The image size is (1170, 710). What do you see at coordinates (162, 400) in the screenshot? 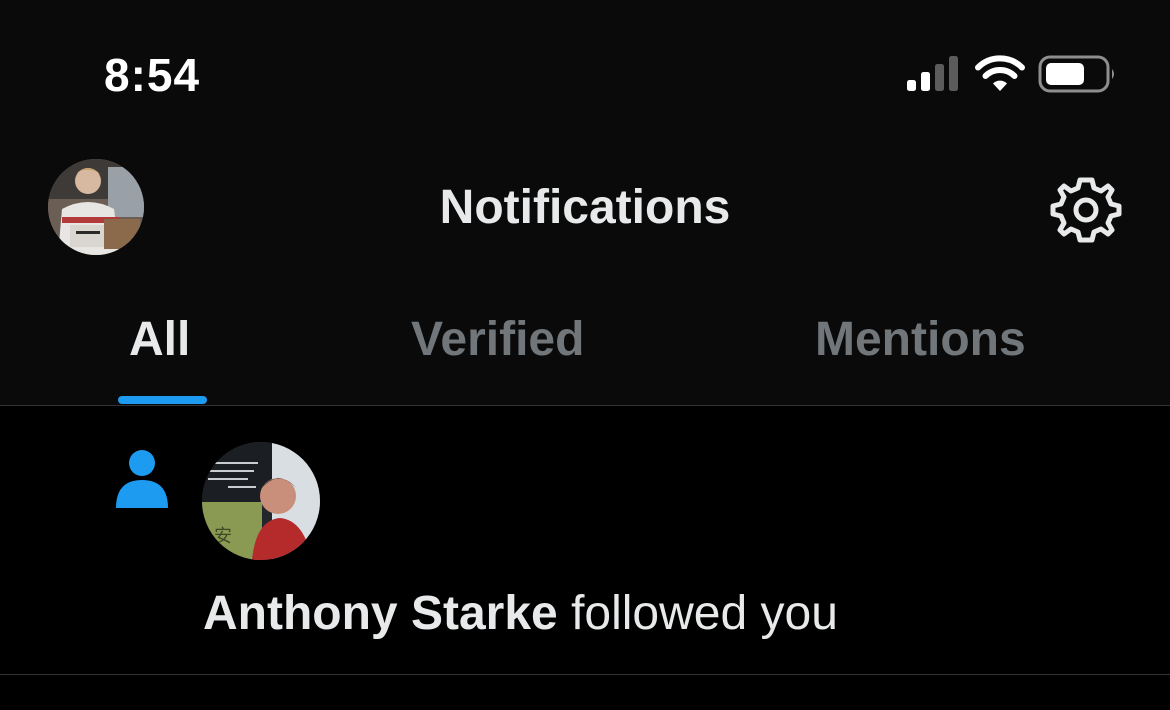
I see `active-tab-indicator` at bounding box center [162, 400].